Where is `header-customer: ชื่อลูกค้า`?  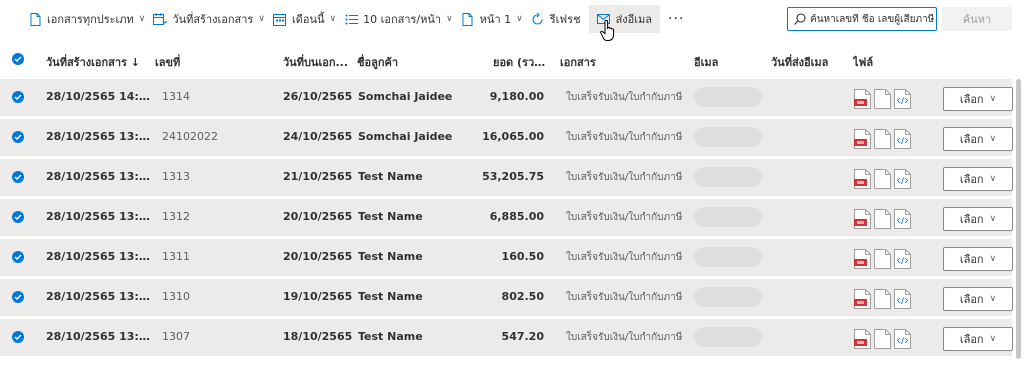
header-customer: ชื่อลูกค้า is located at coordinates (397, 62).